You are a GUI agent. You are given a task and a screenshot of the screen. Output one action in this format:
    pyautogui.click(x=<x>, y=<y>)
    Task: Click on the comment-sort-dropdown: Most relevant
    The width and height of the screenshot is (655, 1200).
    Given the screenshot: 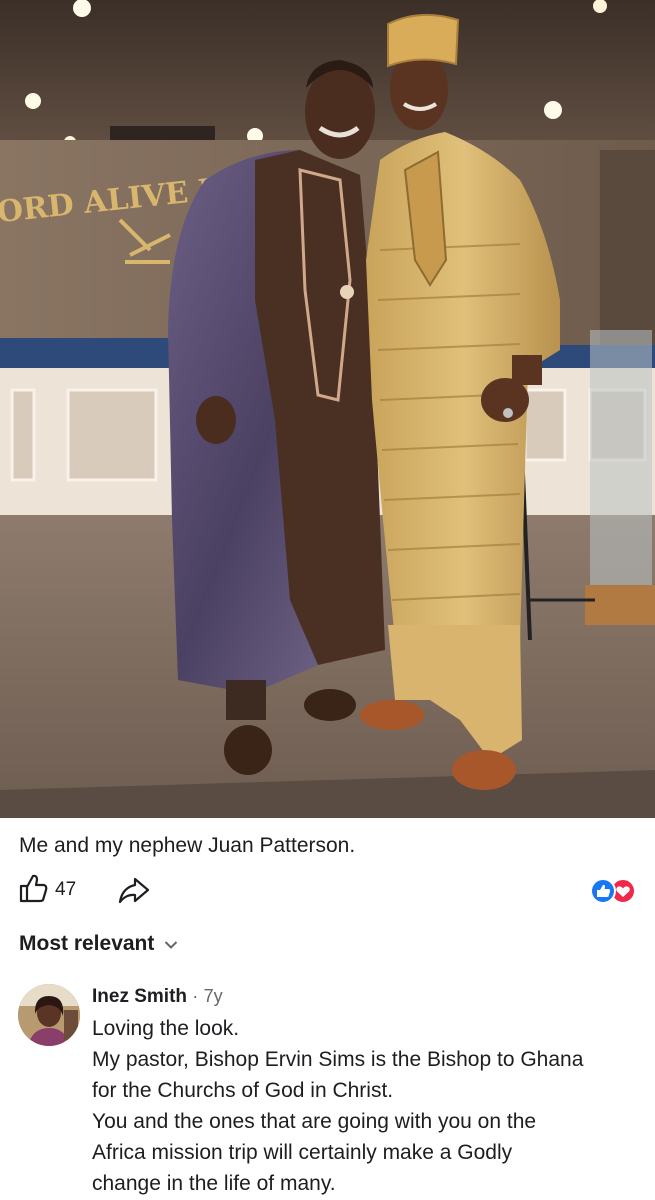 What is the action you would take?
    pyautogui.click(x=98, y=944)
    